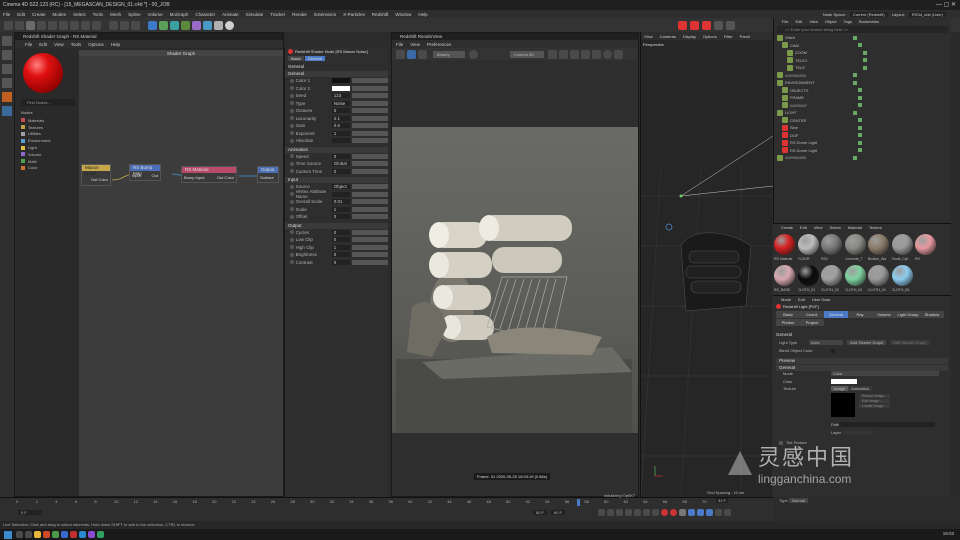 Image resolution: width=960 pixels, height=540 pixels. Describe the element at coordinates (299, 14) in the screenshot. I see `menu-item-render: Render` at that location.